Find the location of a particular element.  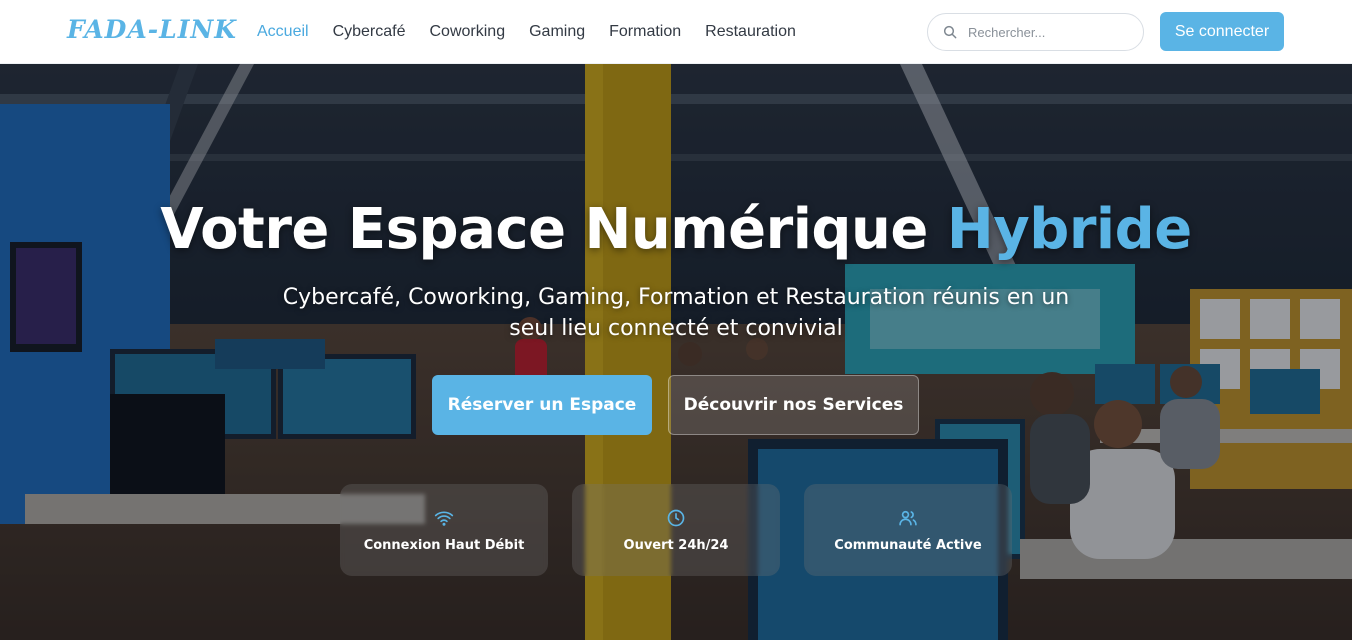

search-box is located at coordinates (1035, 32).